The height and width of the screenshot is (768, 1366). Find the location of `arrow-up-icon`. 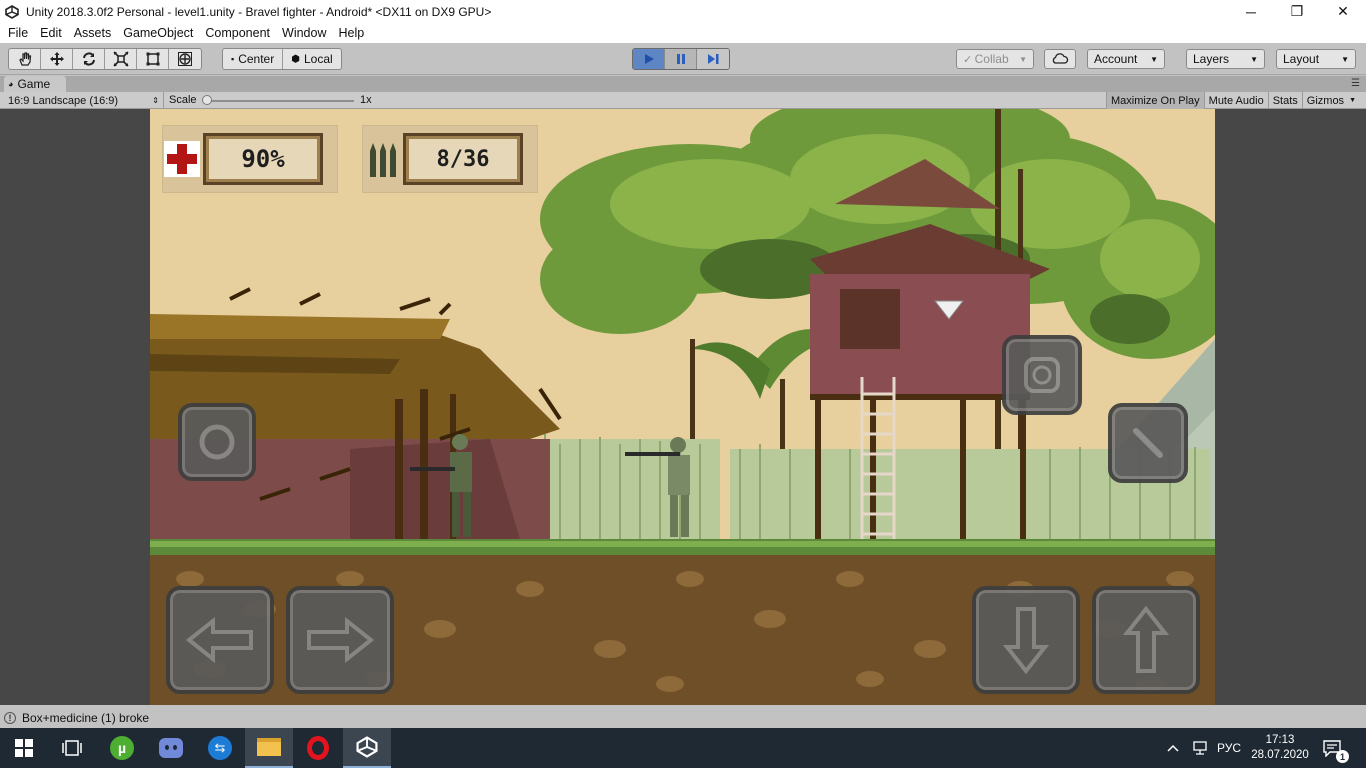

arrow-up-icon is located at coordinates (1146, 639).